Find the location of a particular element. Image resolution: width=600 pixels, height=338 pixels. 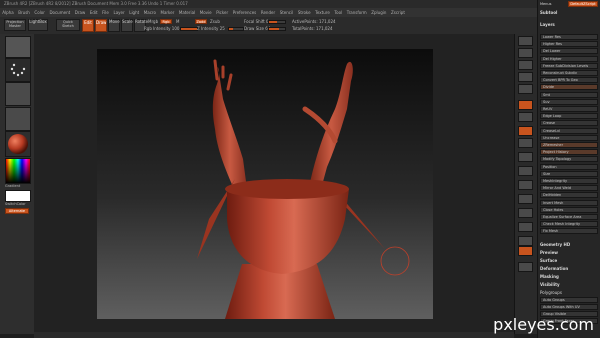

draw-size-slider is located at coordinates (277, 29).